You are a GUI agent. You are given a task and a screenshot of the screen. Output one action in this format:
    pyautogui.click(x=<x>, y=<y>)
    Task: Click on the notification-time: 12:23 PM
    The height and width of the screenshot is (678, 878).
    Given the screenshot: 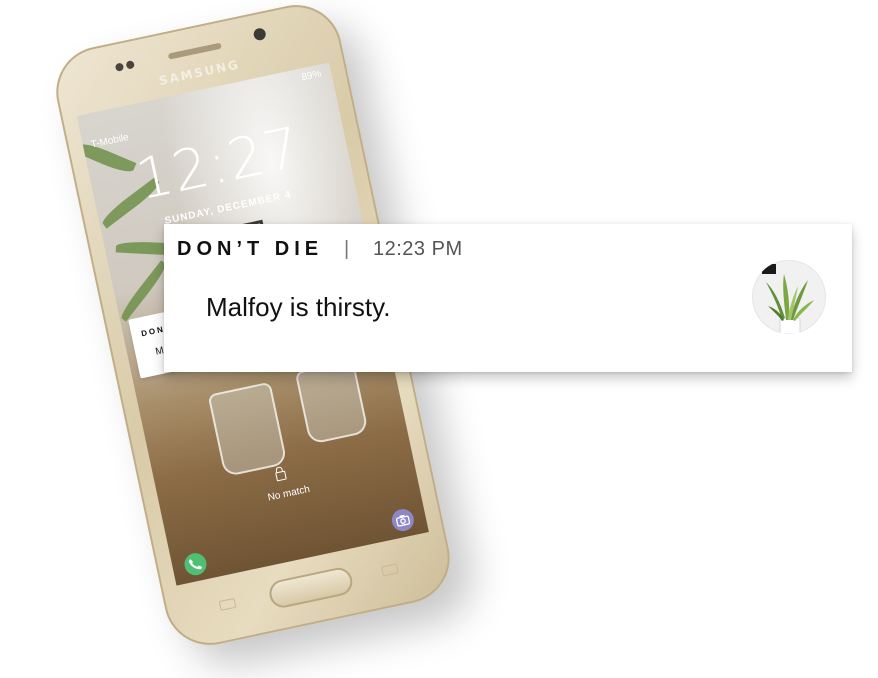 What is the action you would take?
    pyautogui.click(x=418, y=249)
    